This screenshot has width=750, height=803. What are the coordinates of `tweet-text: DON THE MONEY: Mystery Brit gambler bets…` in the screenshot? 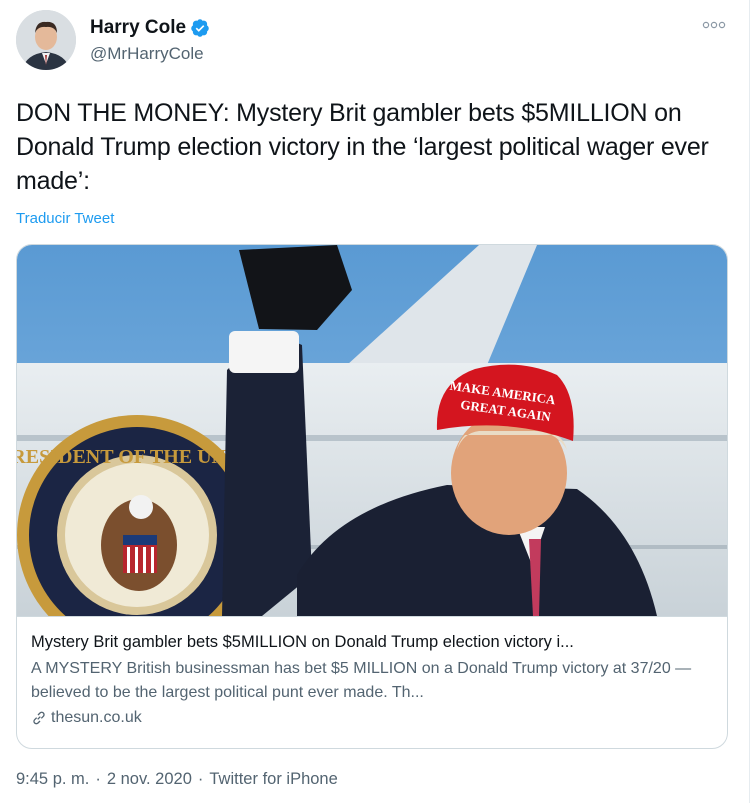 It's located at (362, 147).